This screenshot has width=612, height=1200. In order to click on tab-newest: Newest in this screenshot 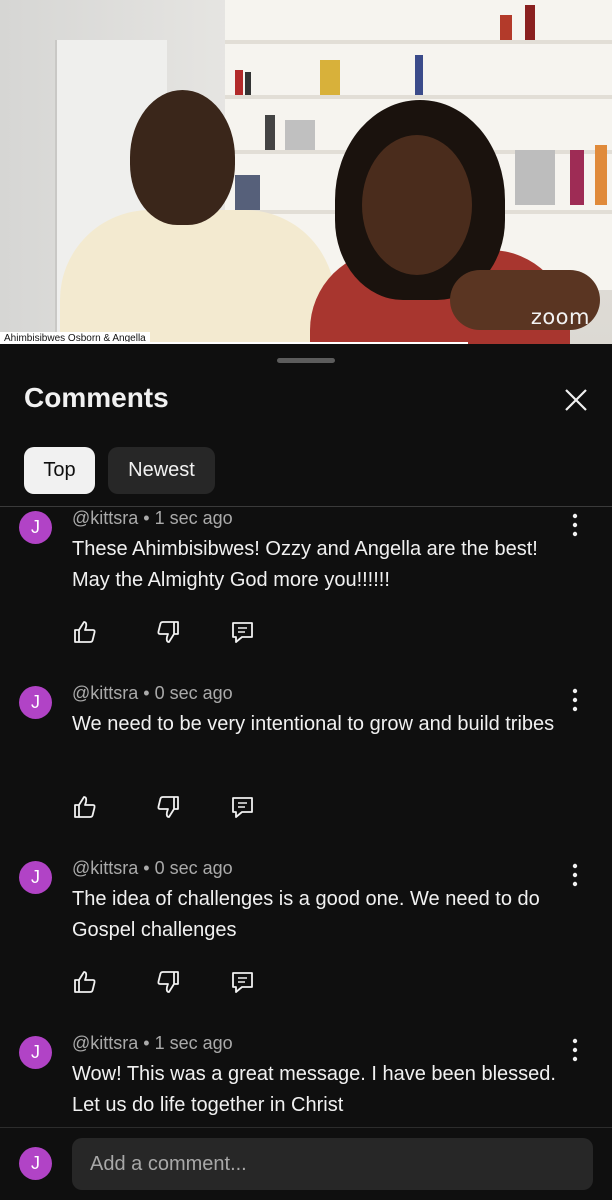, I will do `click(161, 470)`.